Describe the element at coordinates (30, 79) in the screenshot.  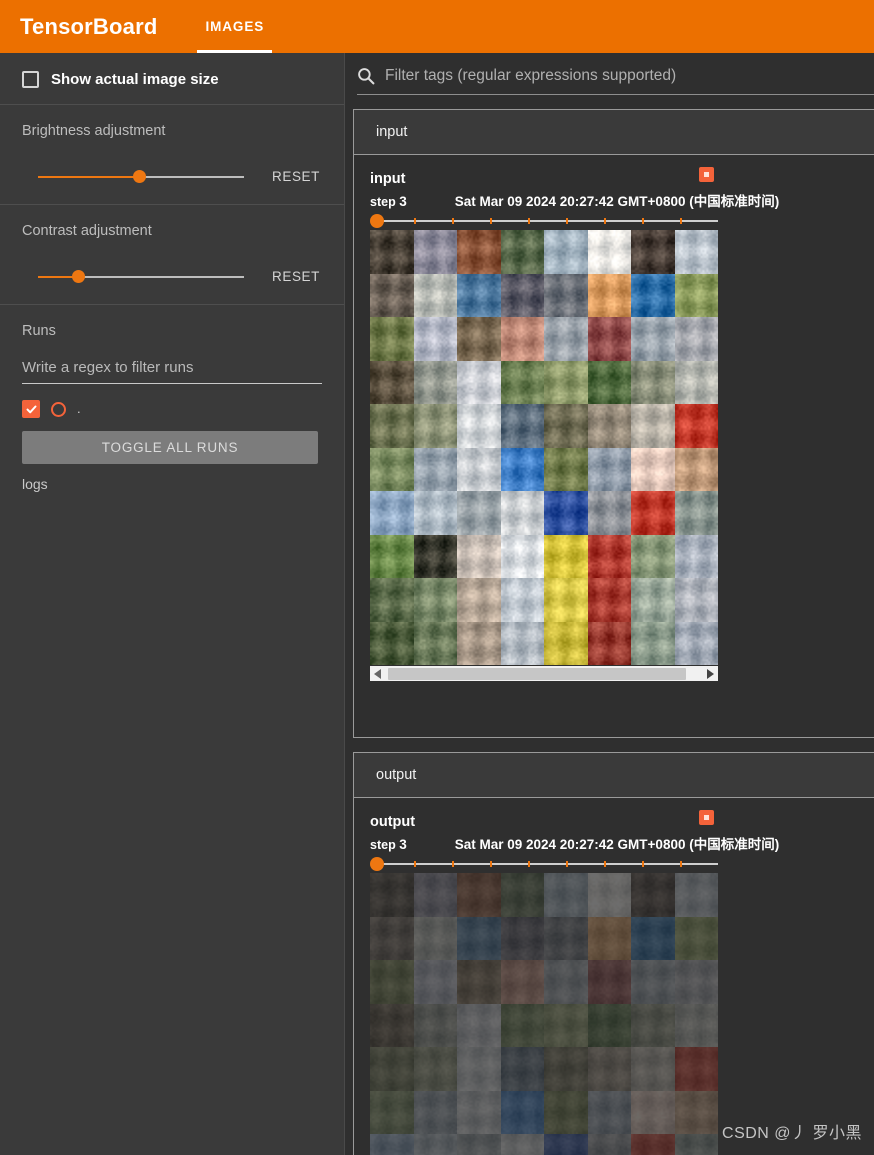
I see `show-actual-image-size-checkbox` at that location.